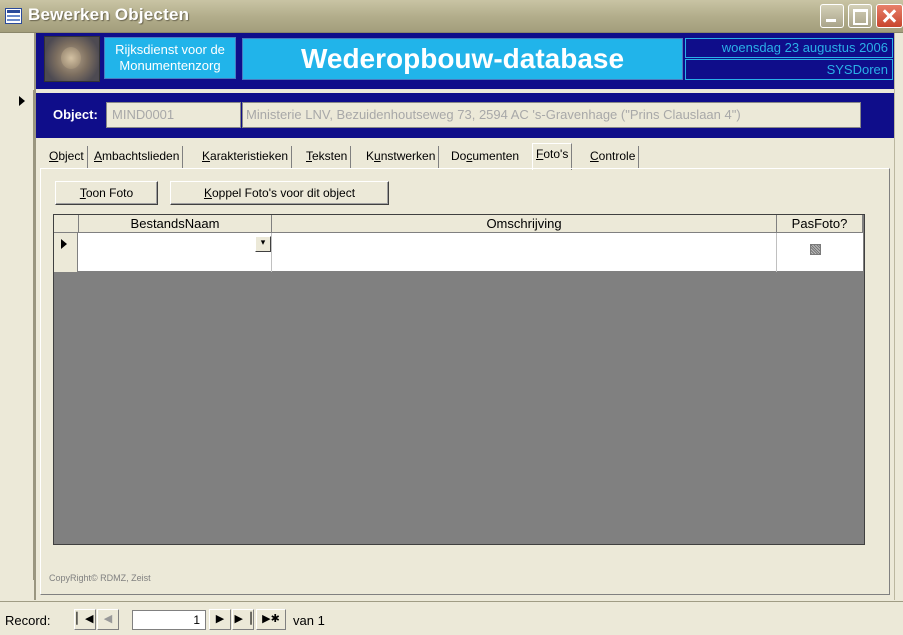 Image resolution: width=903 pixels, height=635 pixels. What do you see at coordinates (106, 193) in the screenshot?
I see `show-photo-button: Toon Foto` at bounding box center [106, 193].